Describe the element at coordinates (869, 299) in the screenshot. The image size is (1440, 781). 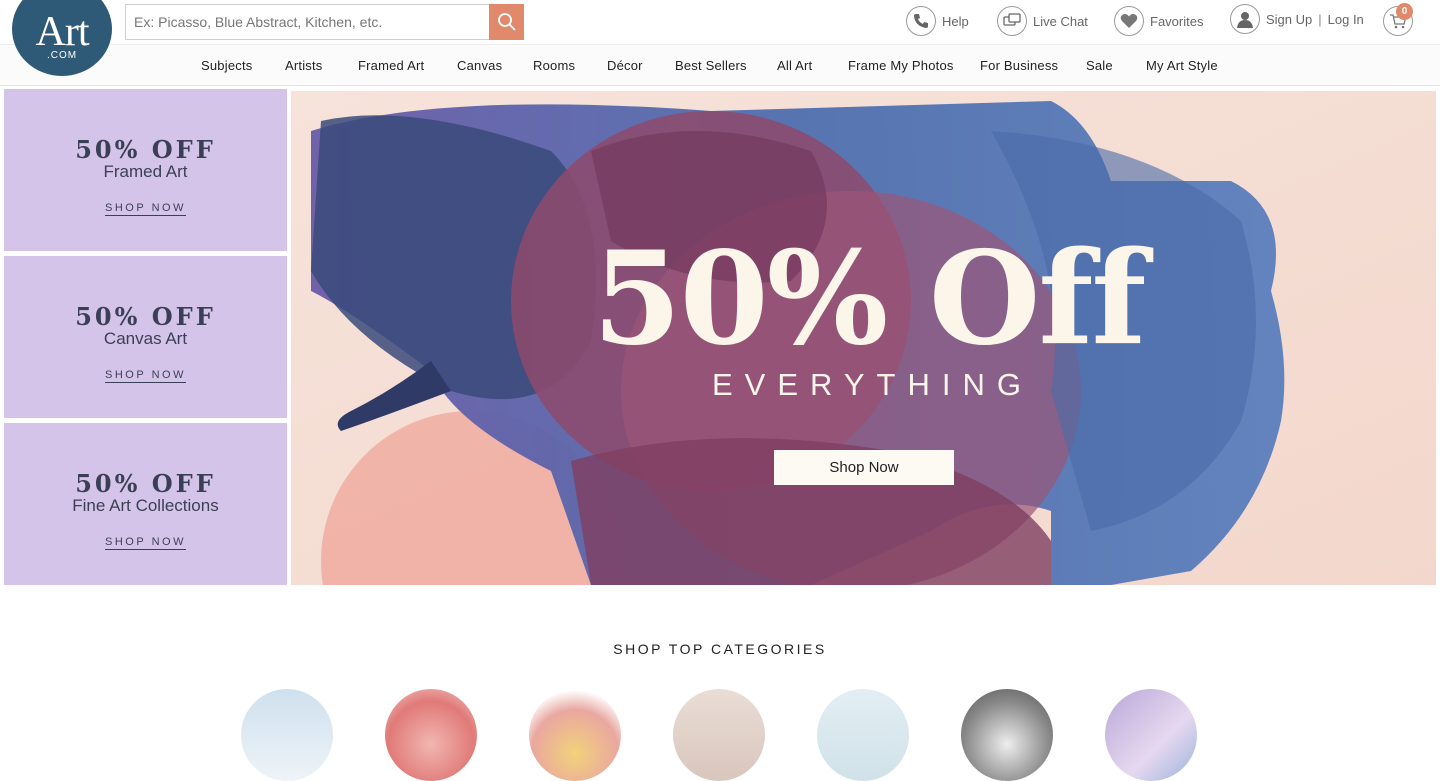
I see `hero-title: 50% Off` at that location.